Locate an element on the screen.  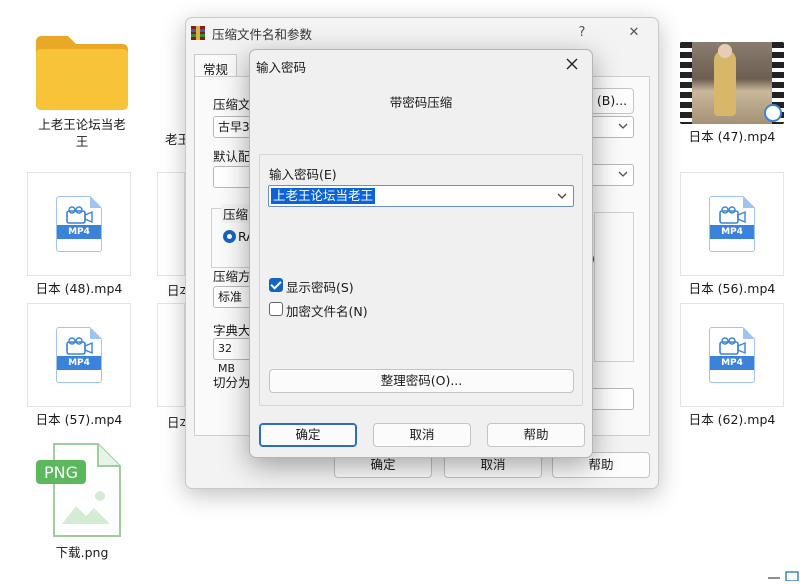
file-label: 日本 (62).mp4 is located at coordinates (732, 419).